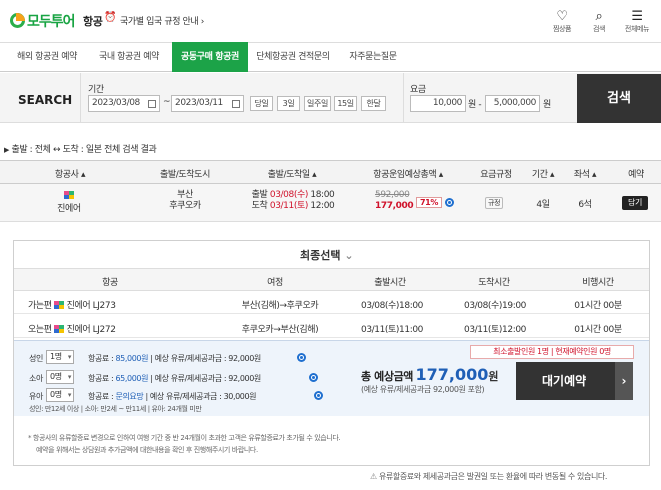 The height and width of the screenshot is (490, 661). I want to click on wishlist-button: ♡ 찜상품, so click(562, 21).